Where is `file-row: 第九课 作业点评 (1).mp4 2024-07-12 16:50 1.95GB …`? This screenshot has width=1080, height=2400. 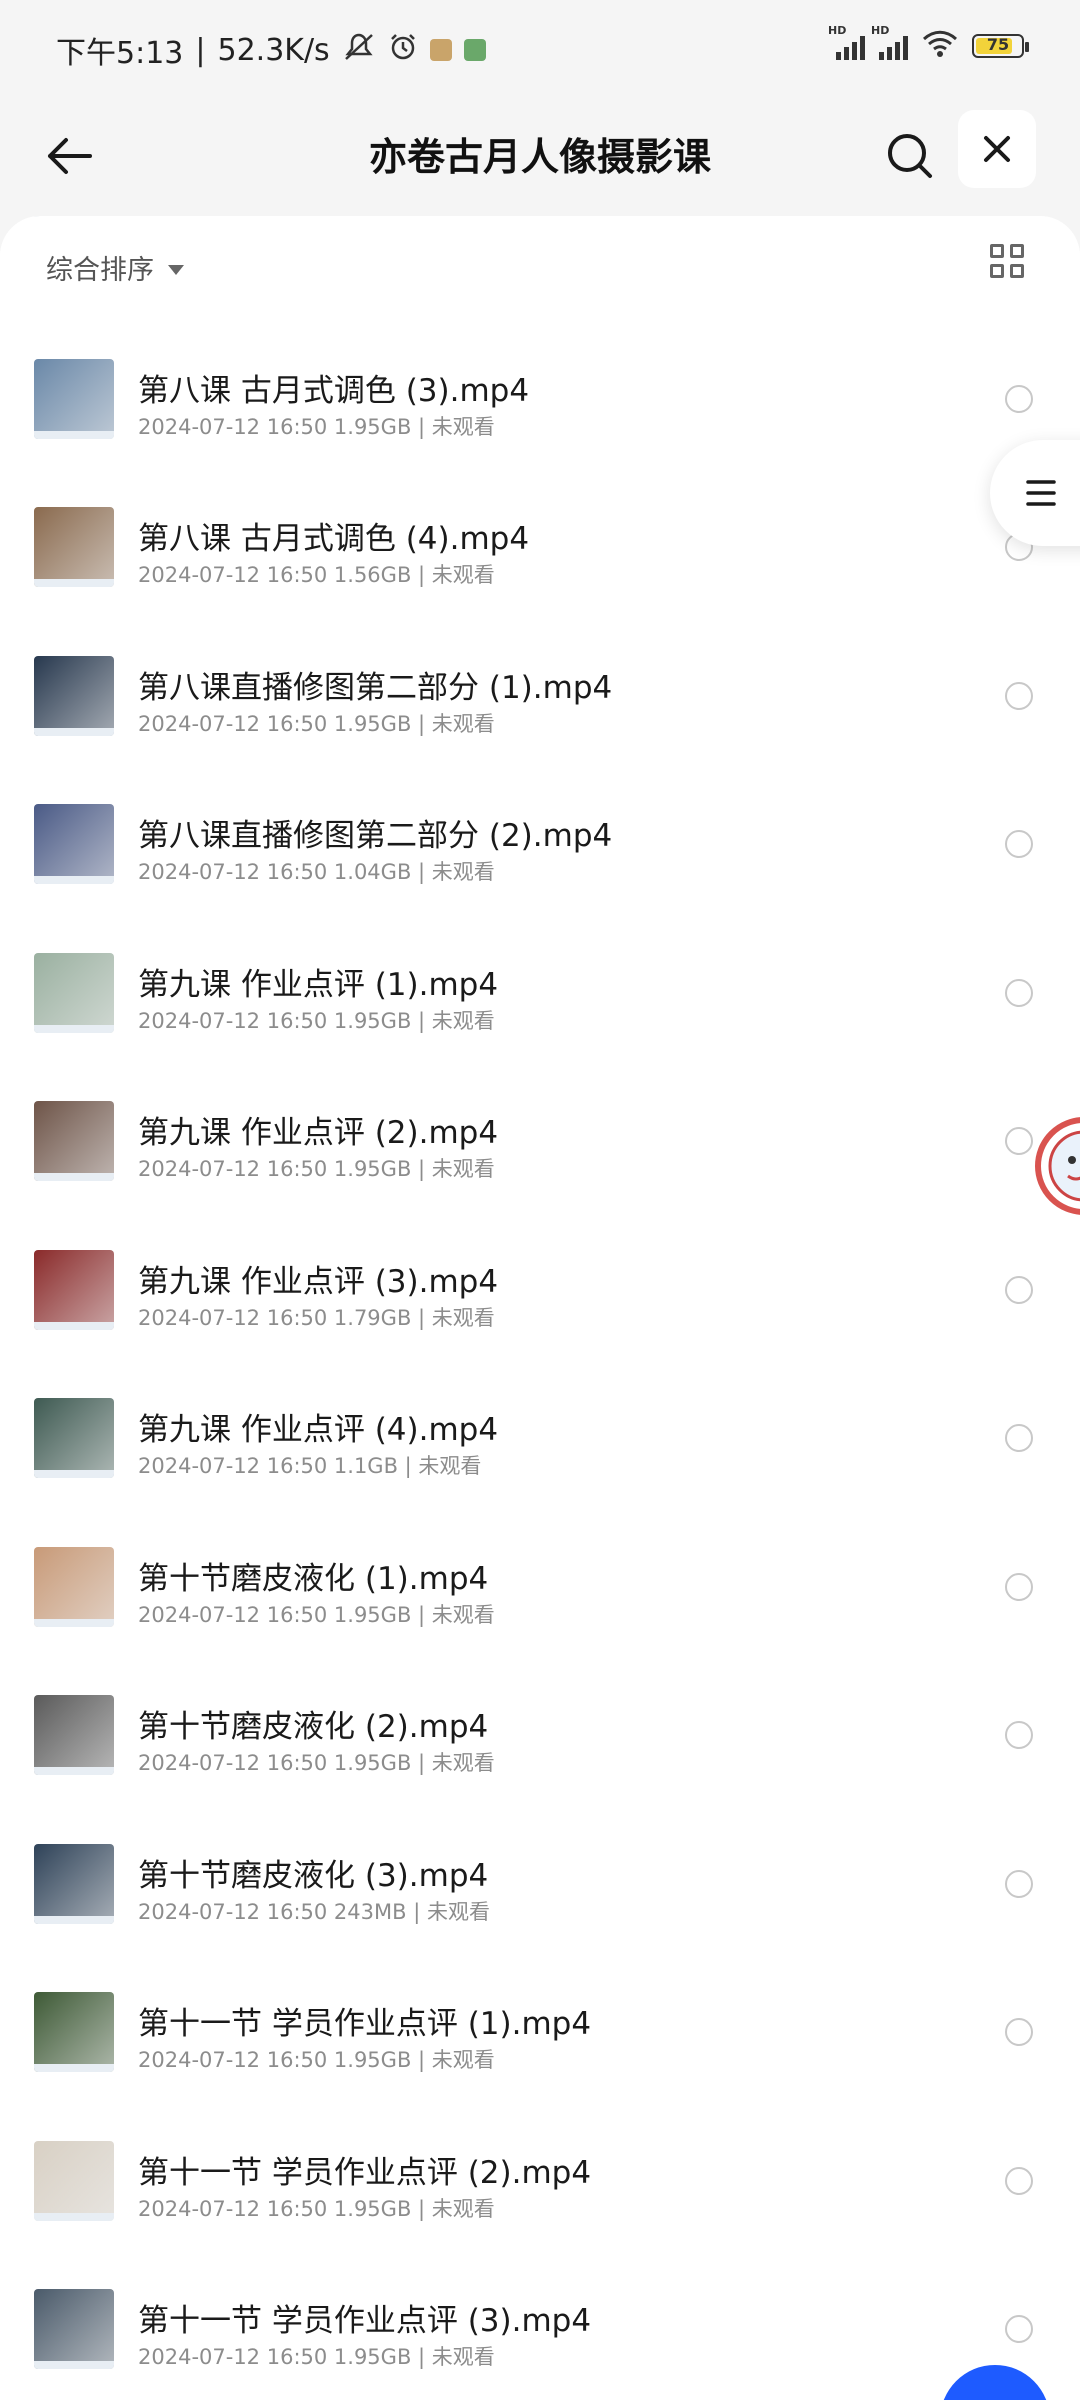 file-row: 第九课 作业点评 (1).mp4 2024-07-12 16:50 1.95GB … is located at coordinates (540, 993).